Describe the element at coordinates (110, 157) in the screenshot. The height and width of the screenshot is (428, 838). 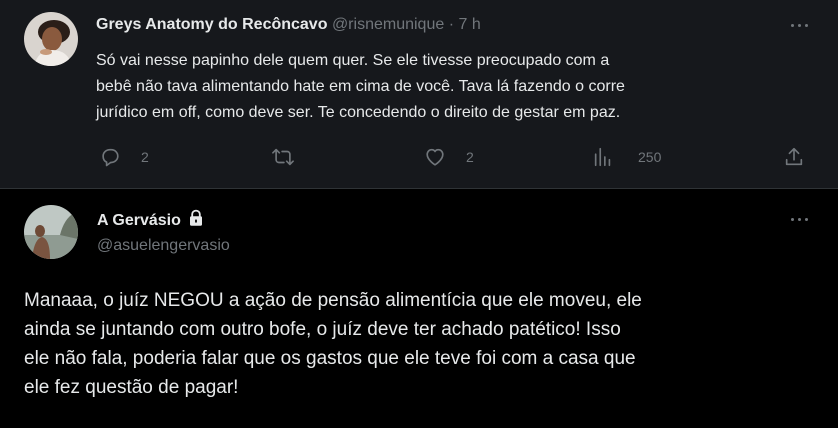
I see `reply-icon` at that location.